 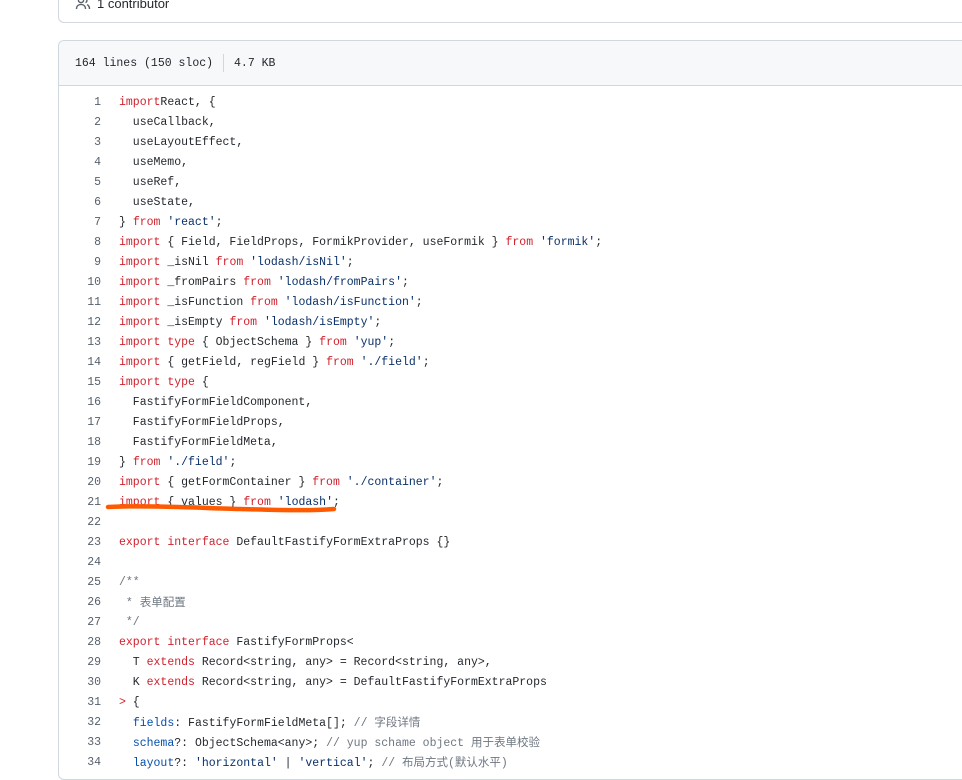 What do you see at coordinates (144, 162) in the screenshot?
I see `line-code: useMemo,` at bounding box center [144, 162].